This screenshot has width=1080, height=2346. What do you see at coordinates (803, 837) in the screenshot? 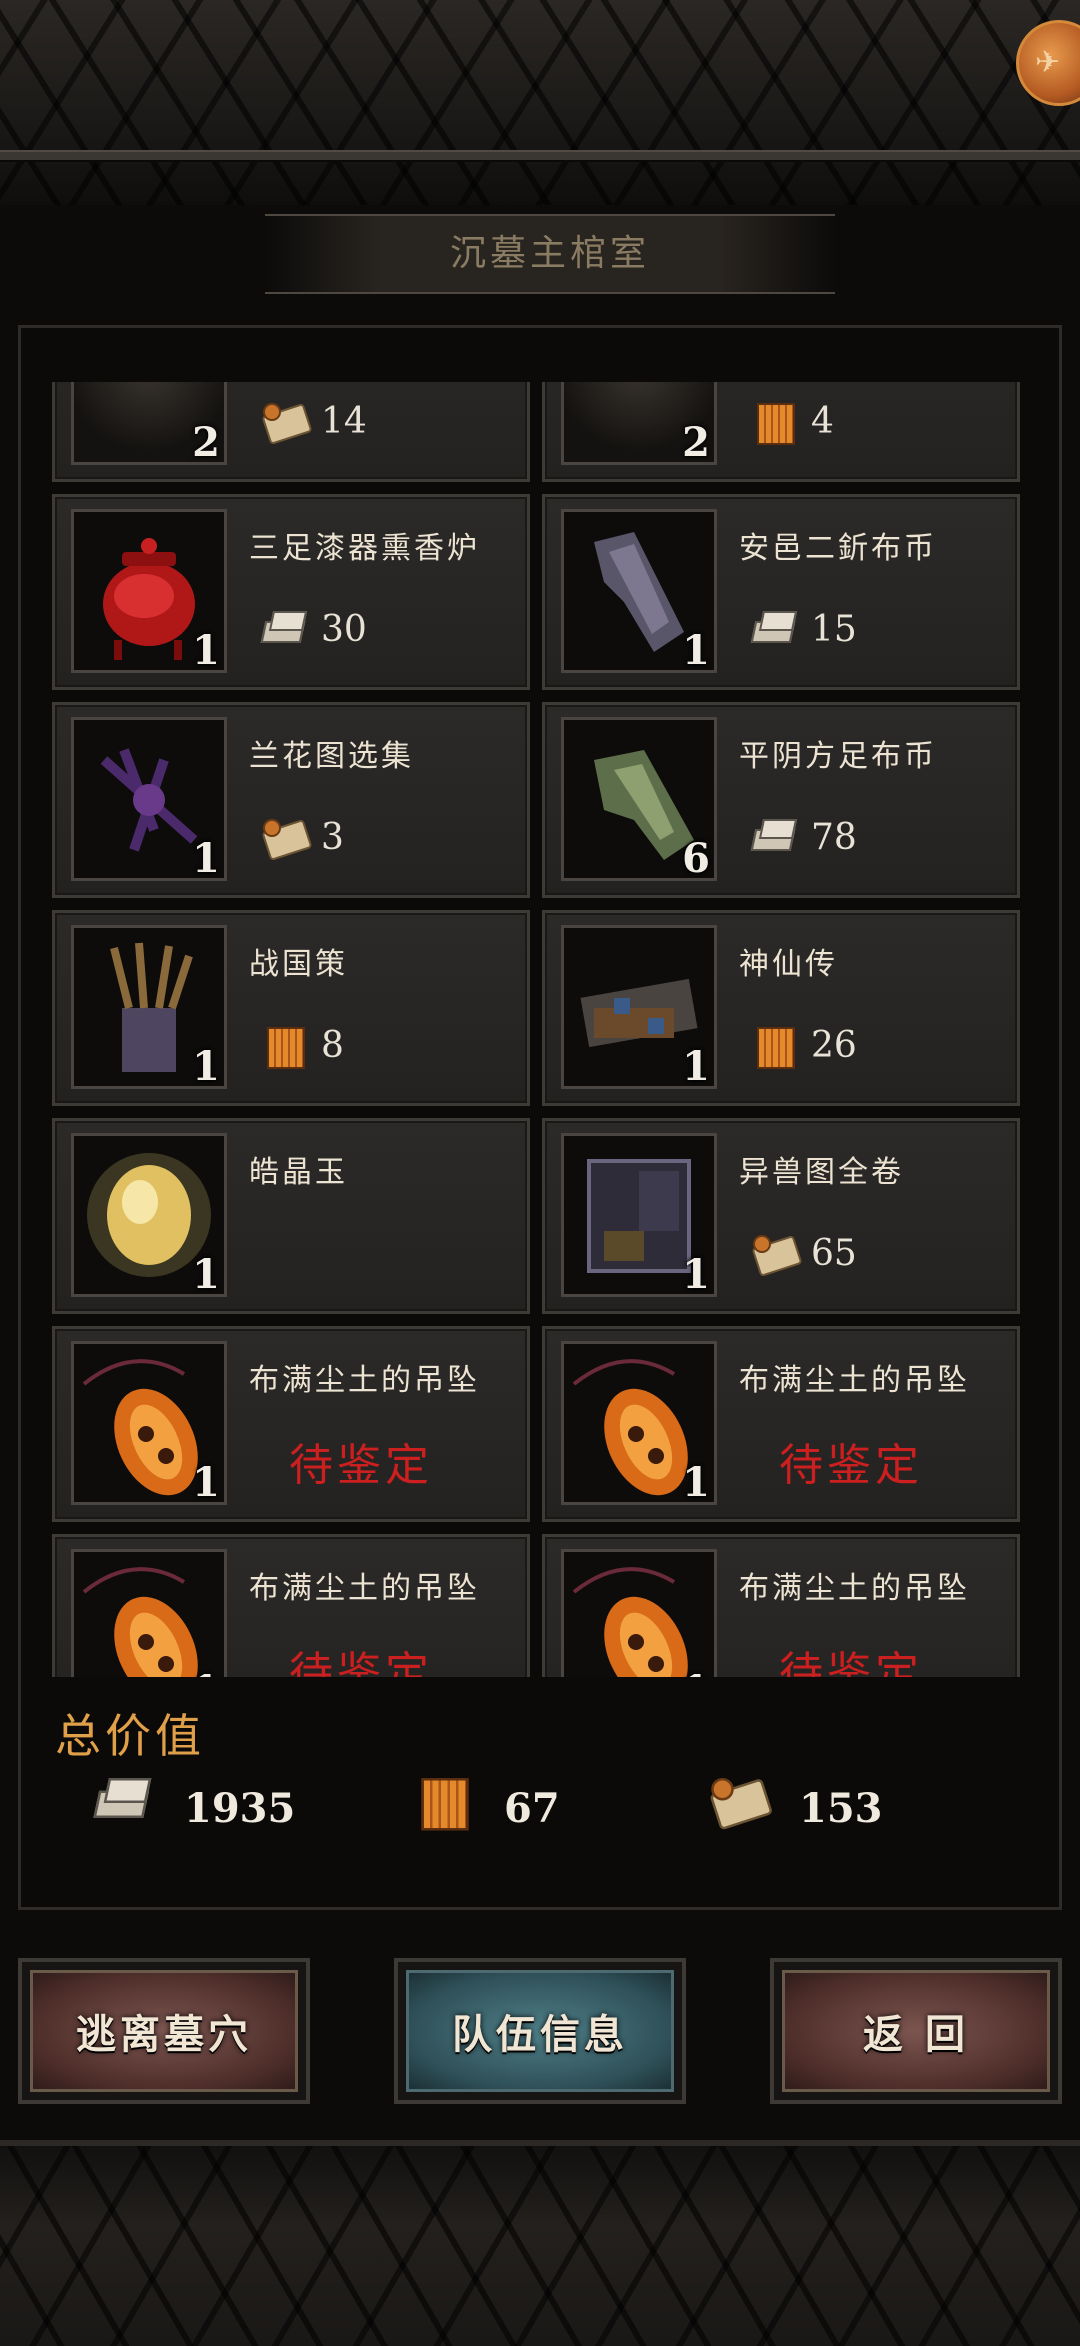
I see `item-value: 78` at bounding box center [803, 837].